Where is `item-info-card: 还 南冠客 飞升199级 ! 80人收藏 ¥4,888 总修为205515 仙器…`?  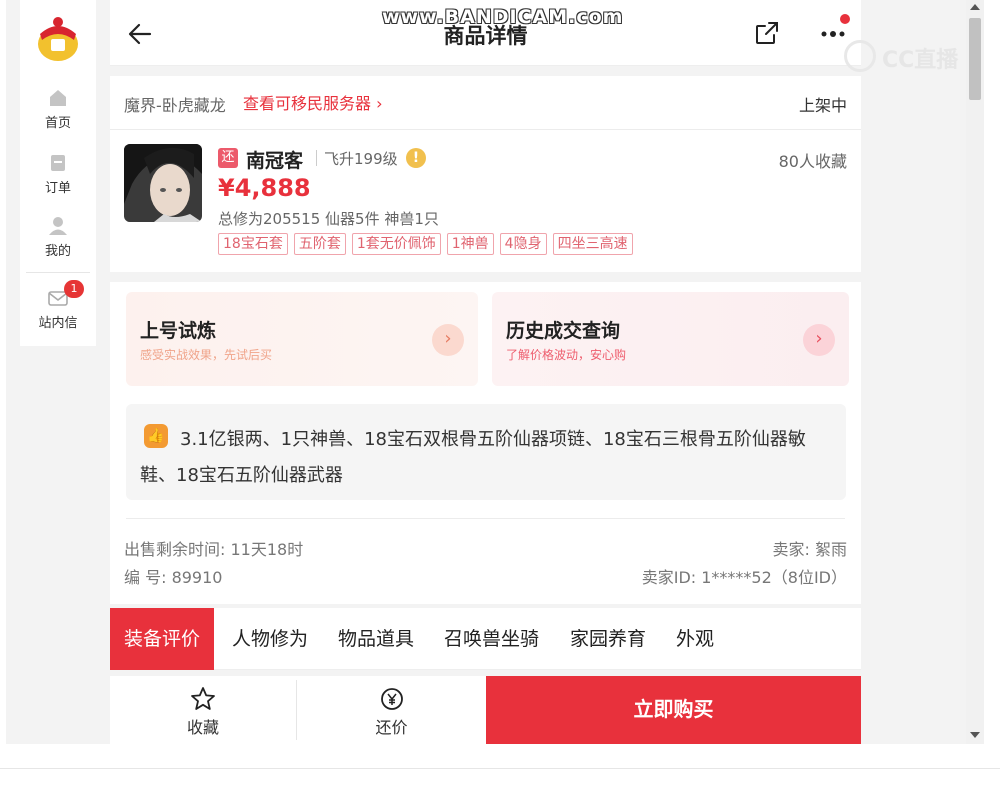
item-info-card: 还 南冠客 飞升199级 ! 80人收藏 ¥4,888 总修为205515 仙器… is located at coordinates (485, 201).